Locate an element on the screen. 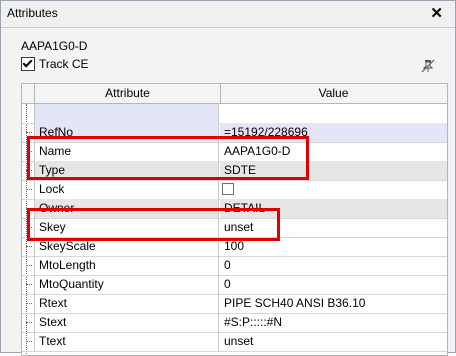  value-cell: SDTE is located at coordinates (333, 170).